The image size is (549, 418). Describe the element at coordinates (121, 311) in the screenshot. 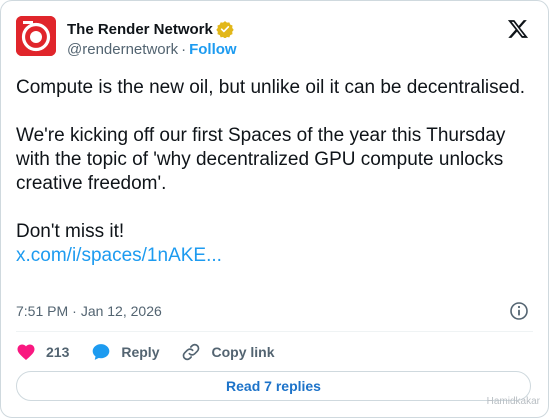

I see `tweet-date: Jan 12, 2026` at that location.